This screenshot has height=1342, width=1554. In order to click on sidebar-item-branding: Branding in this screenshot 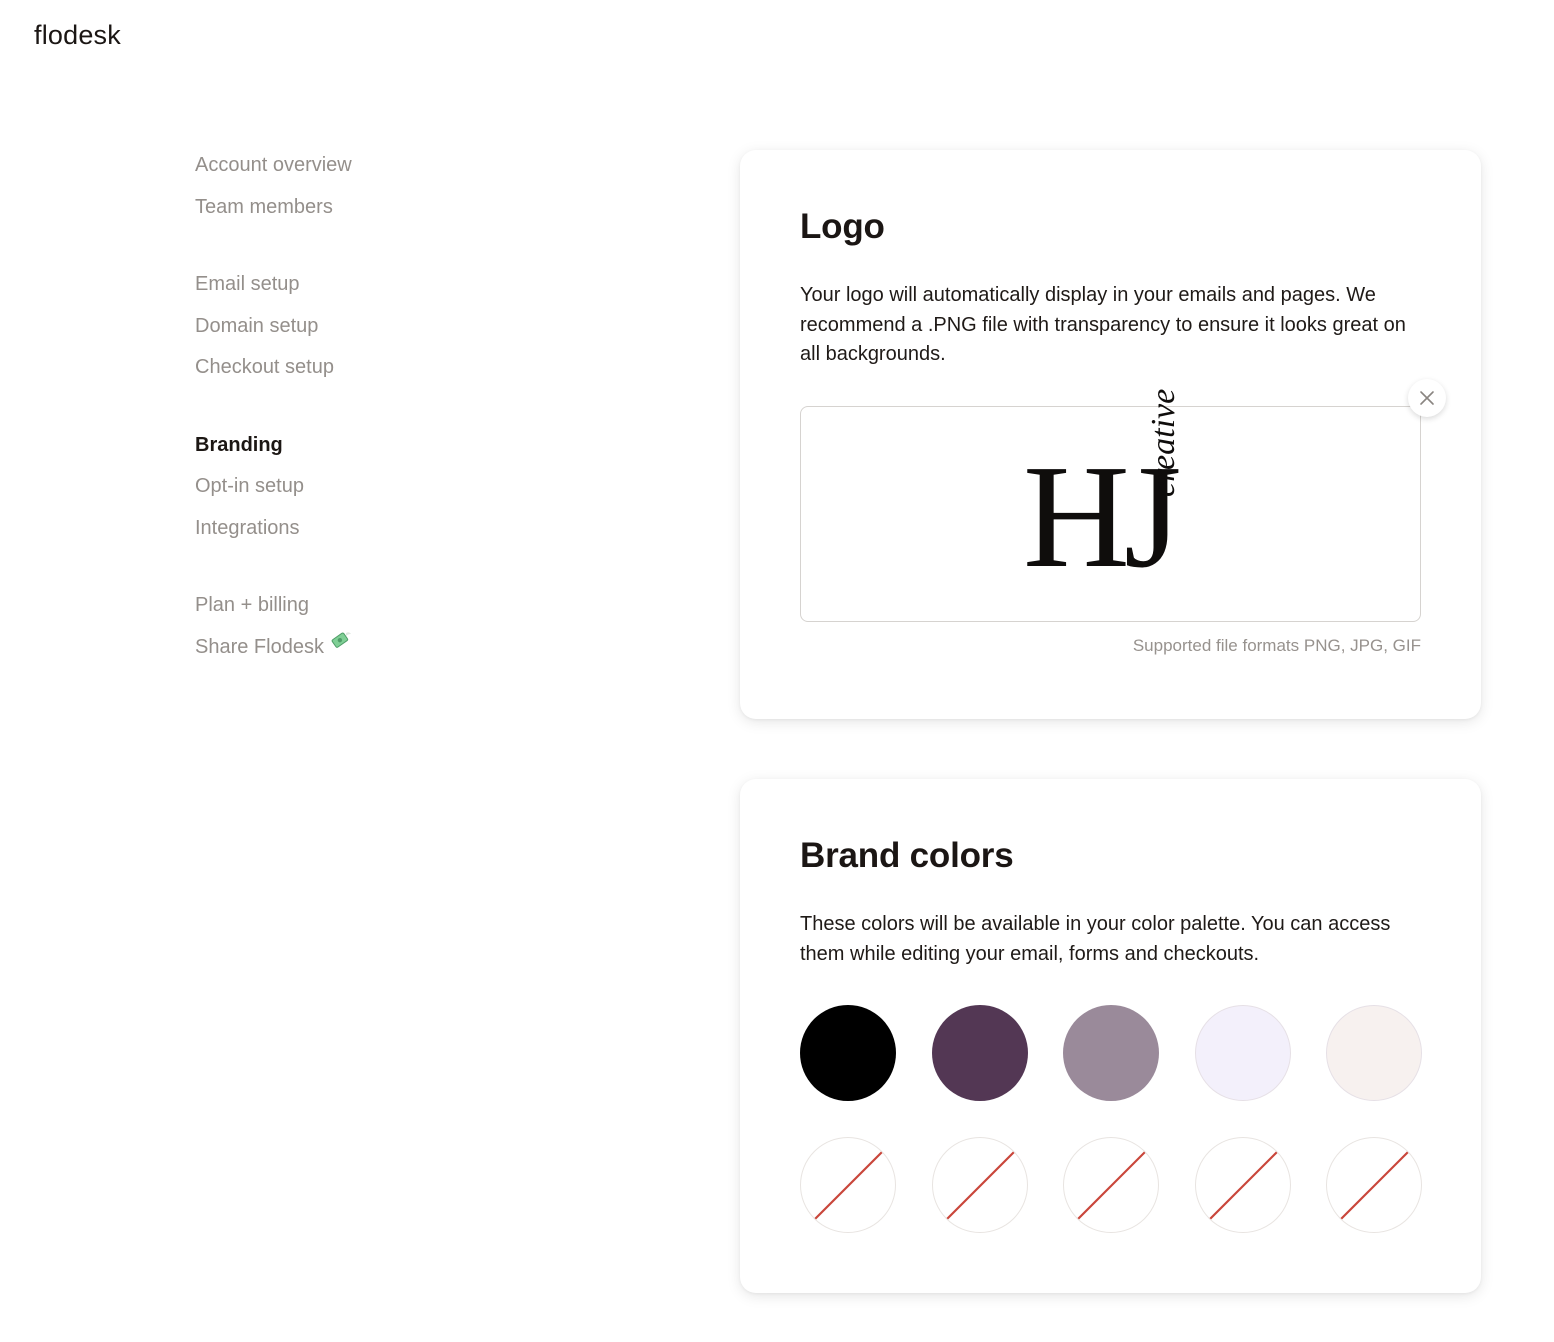, I will do `click(325, 451)`.